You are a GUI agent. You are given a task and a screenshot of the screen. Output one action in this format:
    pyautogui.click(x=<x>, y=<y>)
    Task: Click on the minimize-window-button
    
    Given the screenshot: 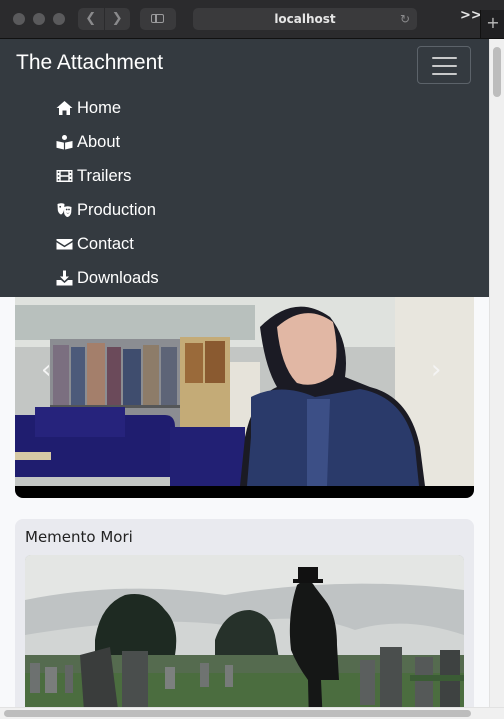 What is the action you would take?
    pyautogui.click(x=39, y=19)
    